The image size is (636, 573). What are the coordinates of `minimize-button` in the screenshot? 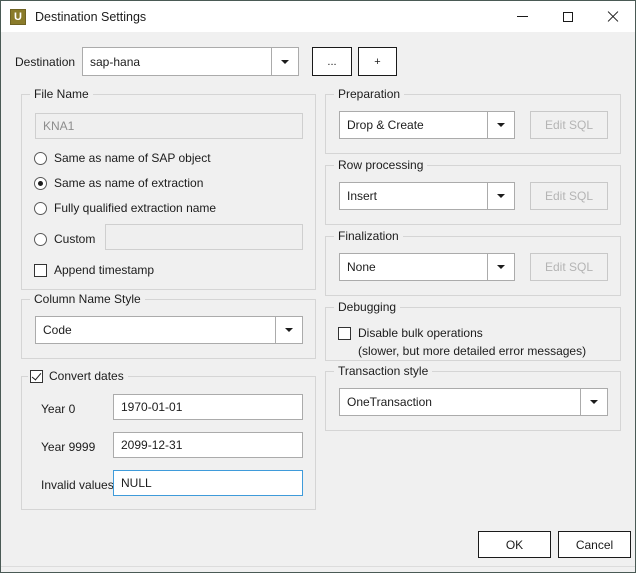 It's located at (522, 16).